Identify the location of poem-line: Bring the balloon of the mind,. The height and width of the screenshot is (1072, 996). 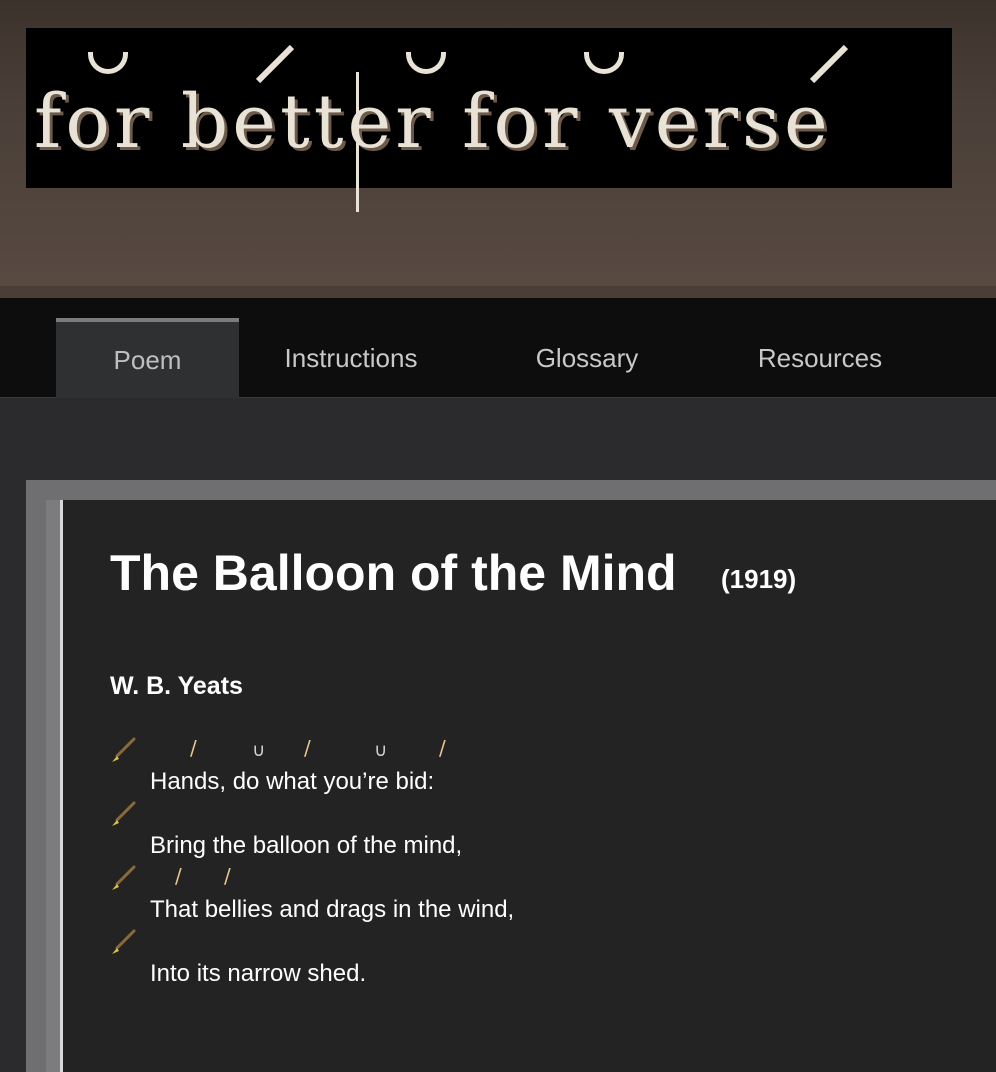
(306, 846).